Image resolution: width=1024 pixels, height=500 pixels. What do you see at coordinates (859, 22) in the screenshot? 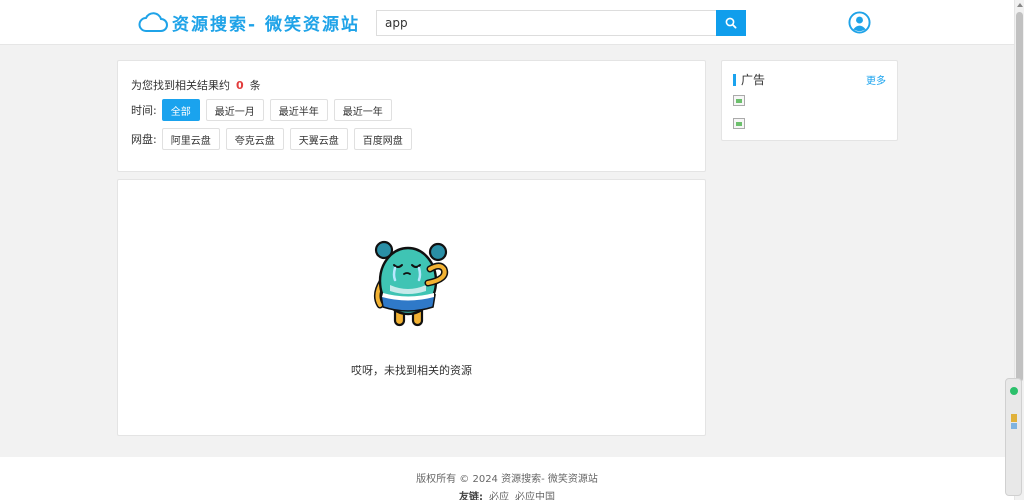
I see `user-avatar-icon` at bounding box center [859, 22].